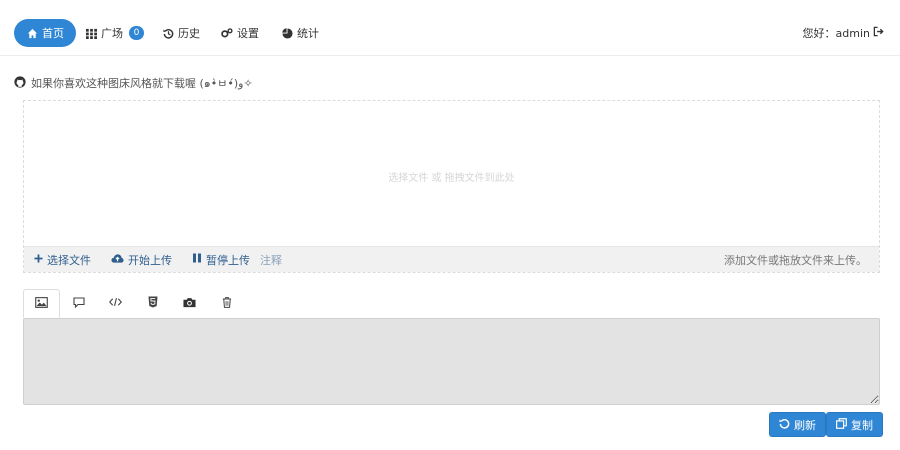 The width and height of the screenshot is (900, 450). Describe the element at coordinates (451, 259) in the screenshot. I see `upload-toolbar: 选择文件 开始上传 暂停上传 注释 添加文件或拖放文件来上传。` at that location.